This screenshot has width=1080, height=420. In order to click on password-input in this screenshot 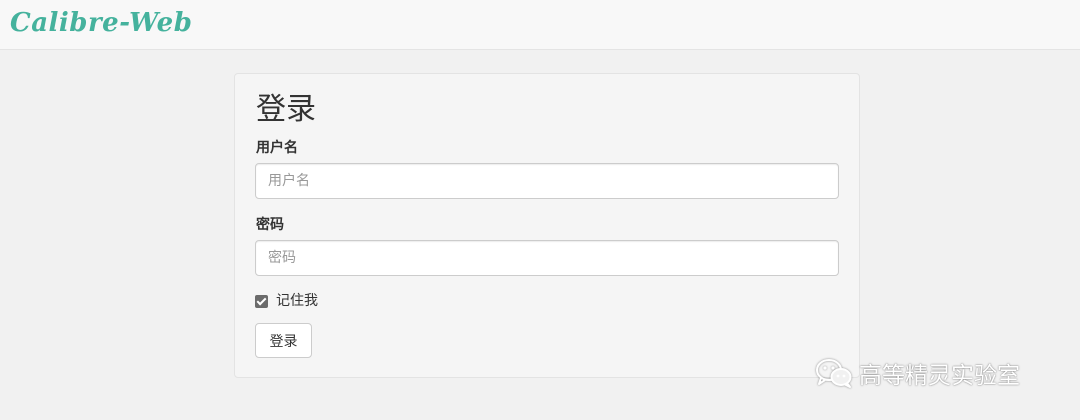, I will do `click(547, 258)`.